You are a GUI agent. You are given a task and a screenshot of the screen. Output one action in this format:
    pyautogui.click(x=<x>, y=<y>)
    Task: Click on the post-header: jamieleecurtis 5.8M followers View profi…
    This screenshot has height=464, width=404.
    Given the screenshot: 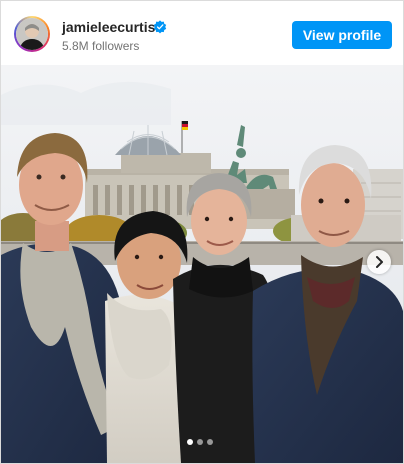 What is the action you would take?
    pyautogui.click(x=202, y=33)
    